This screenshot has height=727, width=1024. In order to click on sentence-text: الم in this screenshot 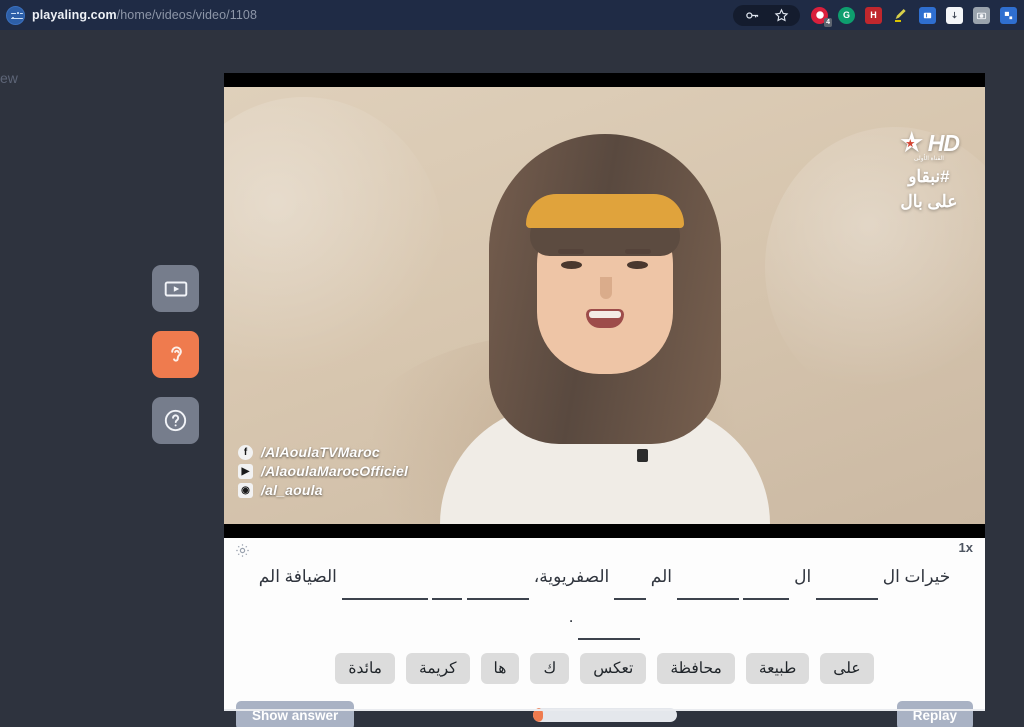, I will do `click(661, 576)`.